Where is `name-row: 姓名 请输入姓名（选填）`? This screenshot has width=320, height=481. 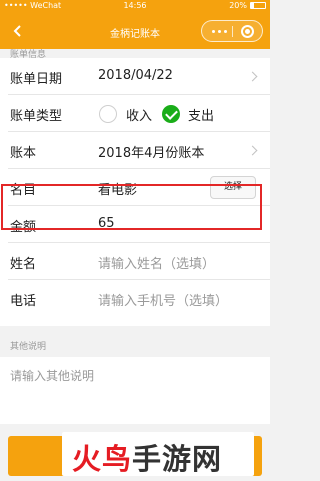
name-row: 姓名 请输入姓名（选填） is located at coordinates (135, 261).